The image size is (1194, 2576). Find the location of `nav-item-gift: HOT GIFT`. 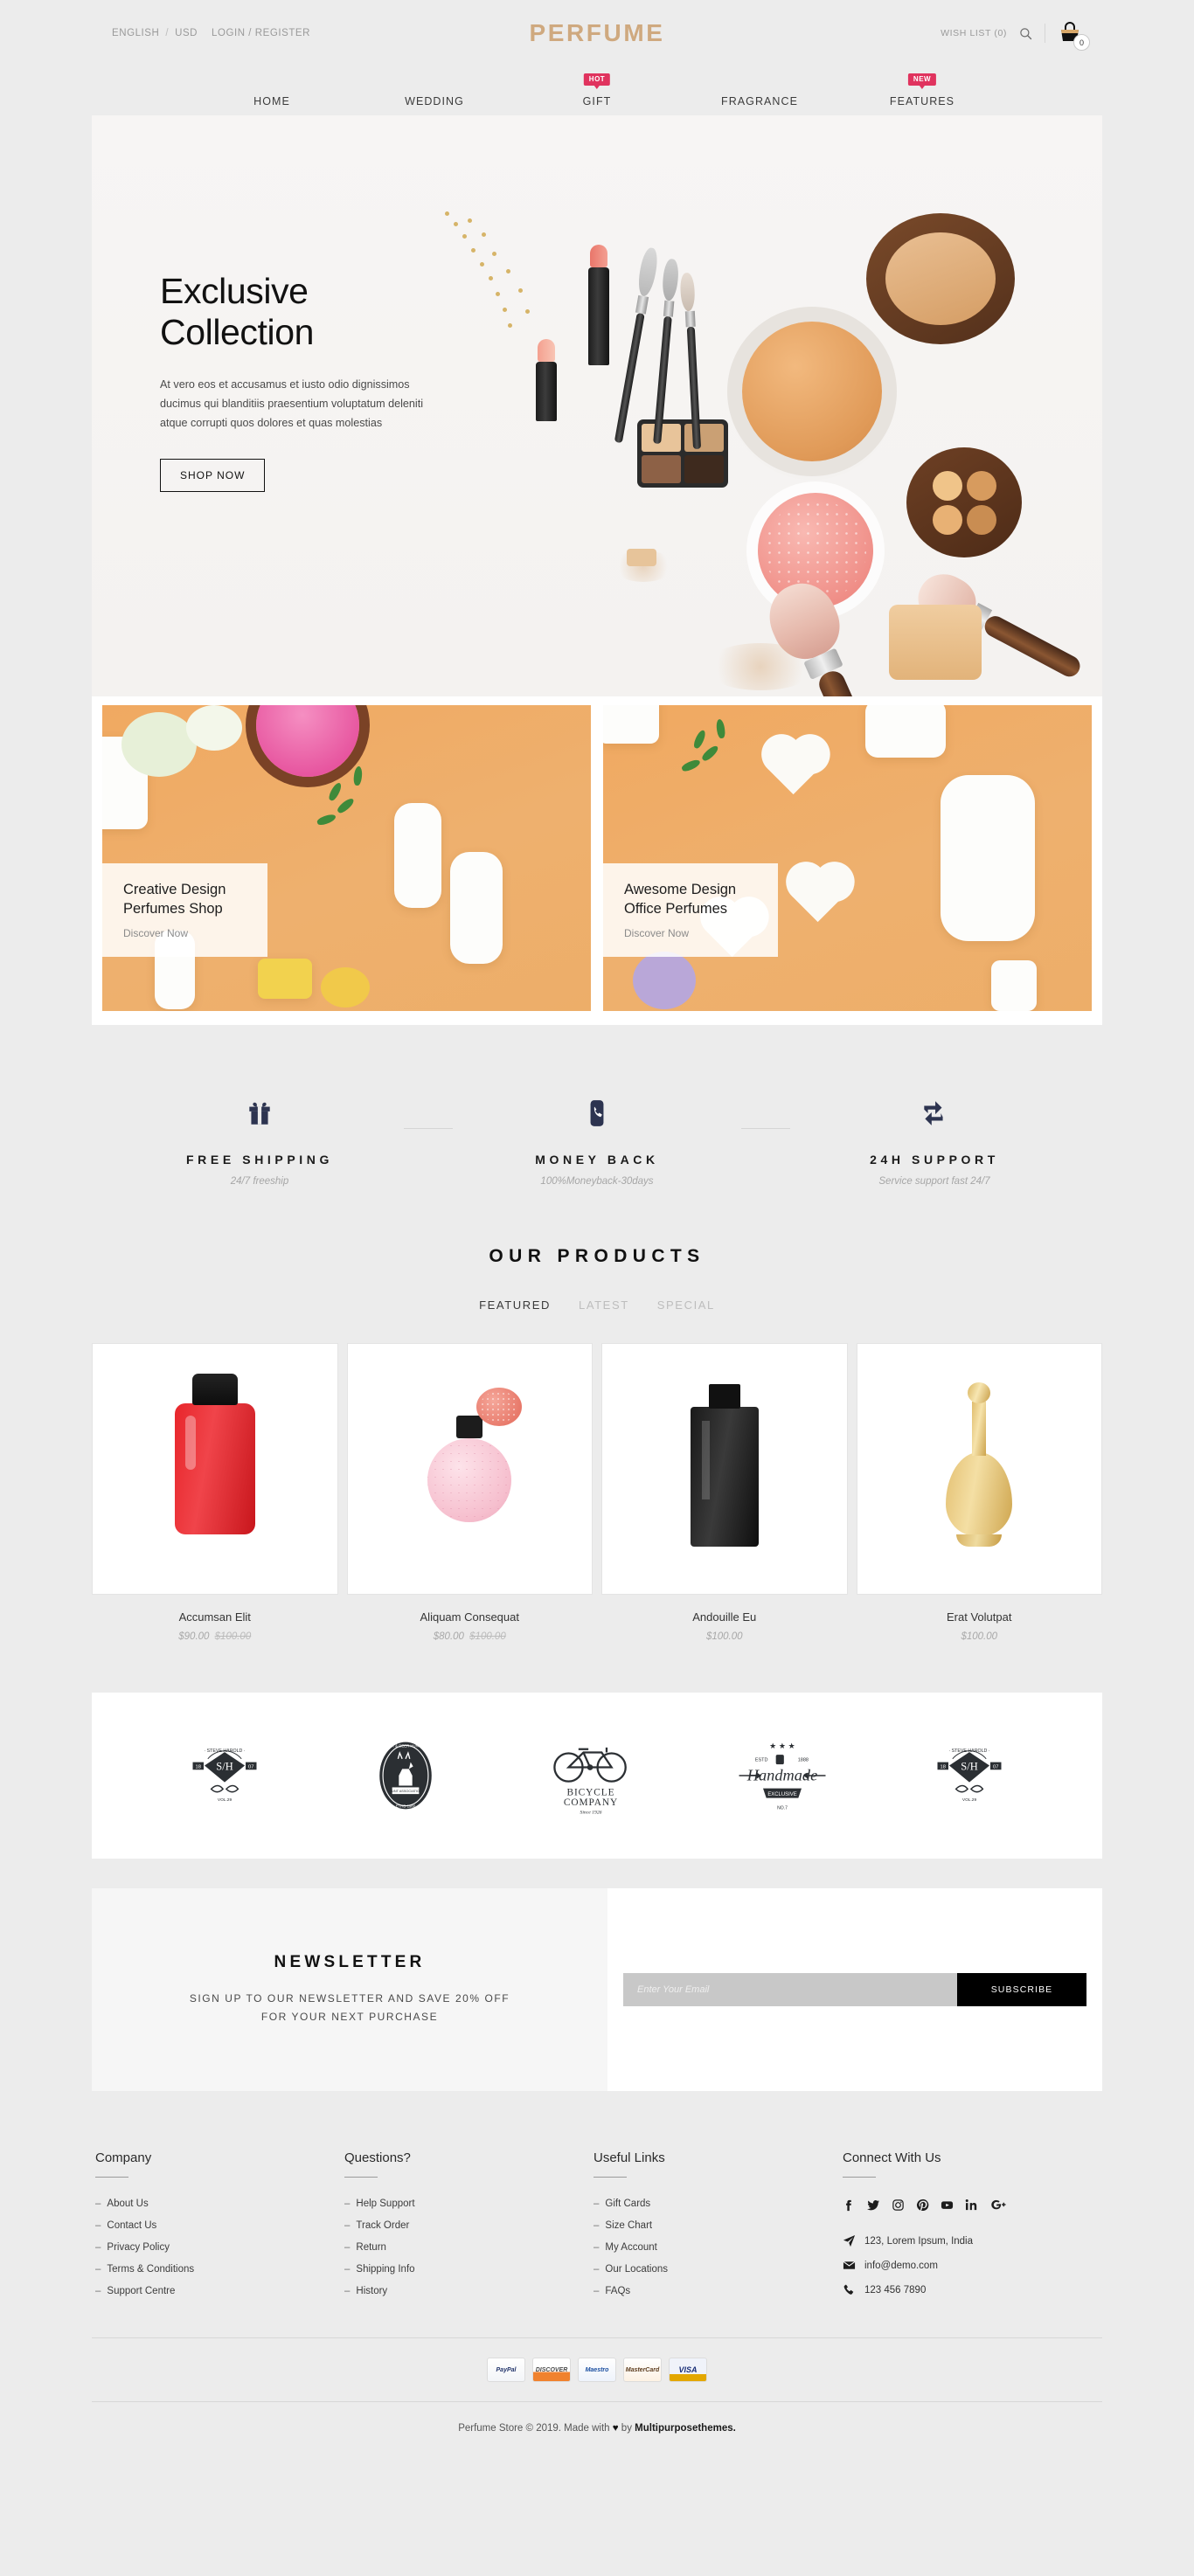

nav-item-gift: HOT GIFT is located at coordinates (597, 90).